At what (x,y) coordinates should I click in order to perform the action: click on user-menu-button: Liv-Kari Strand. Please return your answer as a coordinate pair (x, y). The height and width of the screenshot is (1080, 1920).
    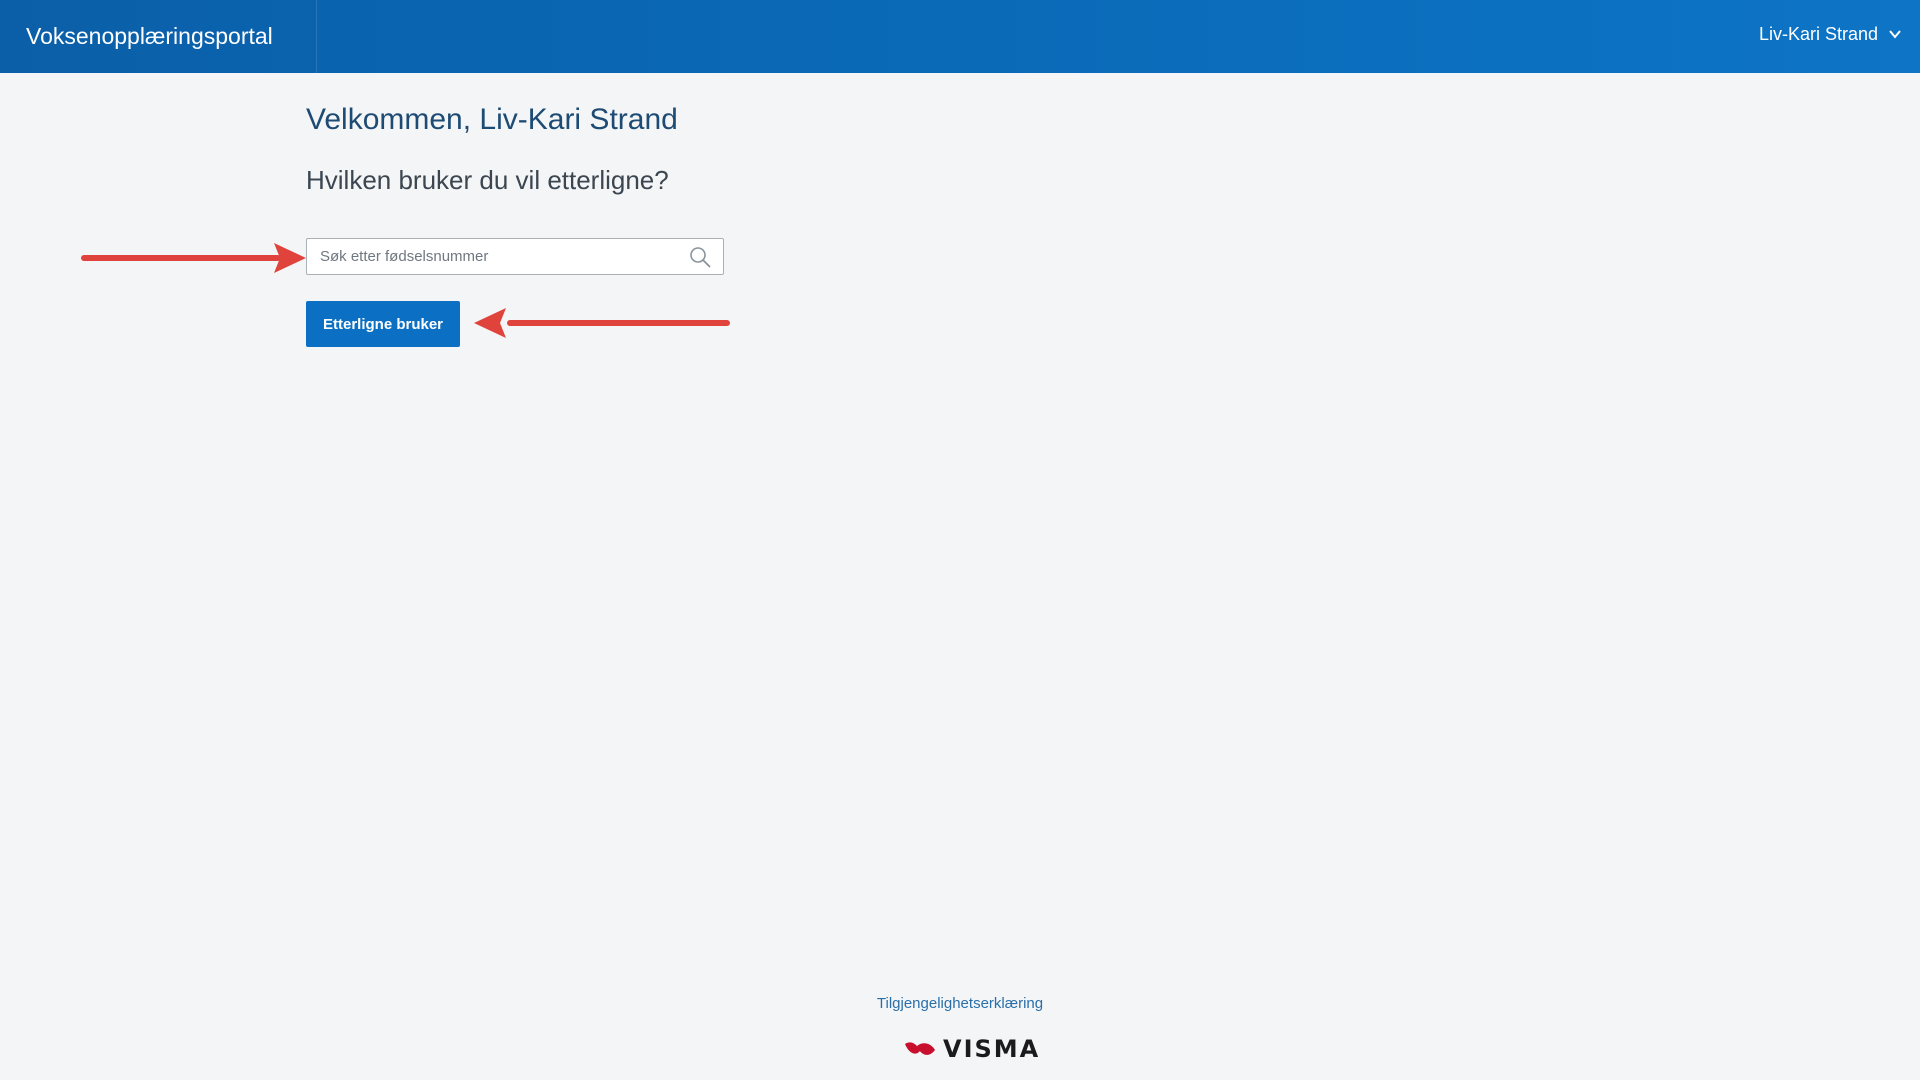
    Looking at the image, I should click on (1830, 34).